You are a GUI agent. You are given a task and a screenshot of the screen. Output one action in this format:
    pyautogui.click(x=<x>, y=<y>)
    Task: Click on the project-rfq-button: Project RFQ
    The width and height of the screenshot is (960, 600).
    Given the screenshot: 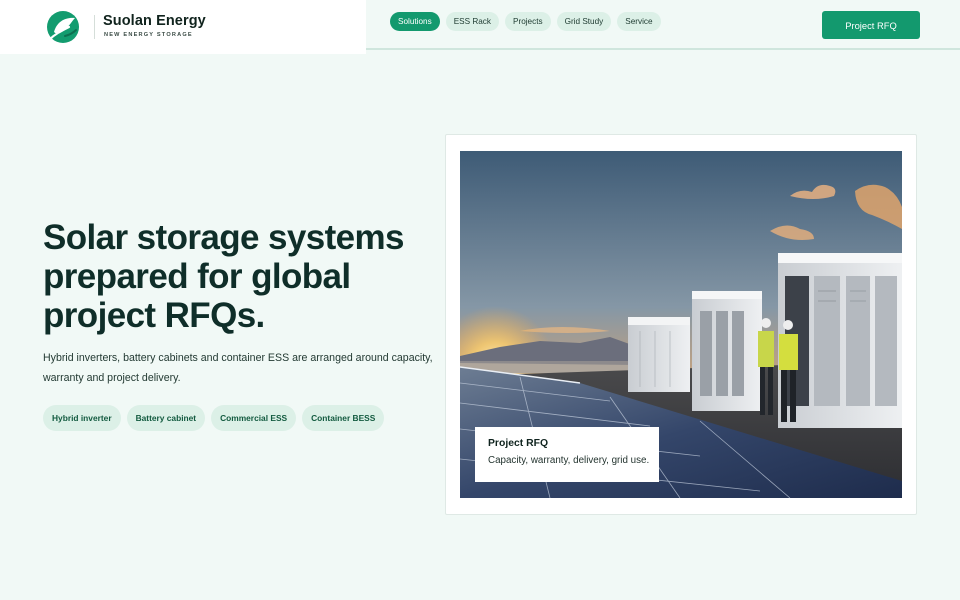 What is the action you would take?
    pyautogui.click(x=871, y=25)
    